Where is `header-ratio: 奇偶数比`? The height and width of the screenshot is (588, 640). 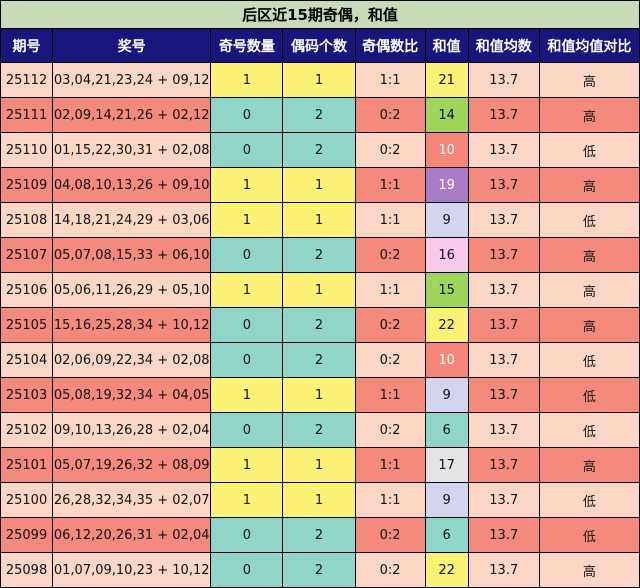 header-ratio: 奇偶数比 is located at coordinates (390, 45).